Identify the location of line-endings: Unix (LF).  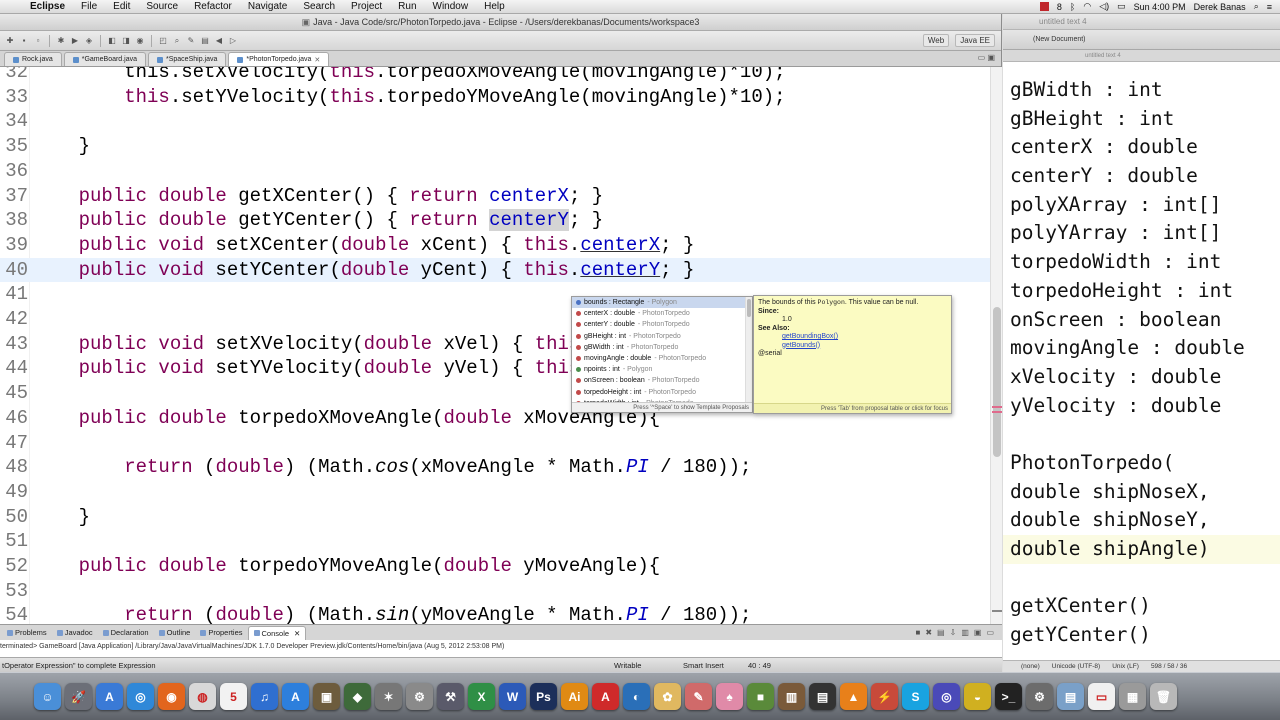
(1125, 666).